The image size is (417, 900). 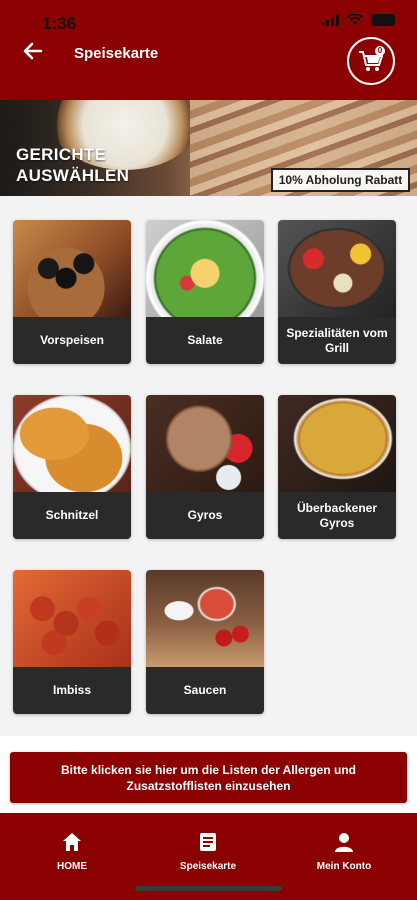 I want to click on arrow-left-icon, so click(x=33, y=51).